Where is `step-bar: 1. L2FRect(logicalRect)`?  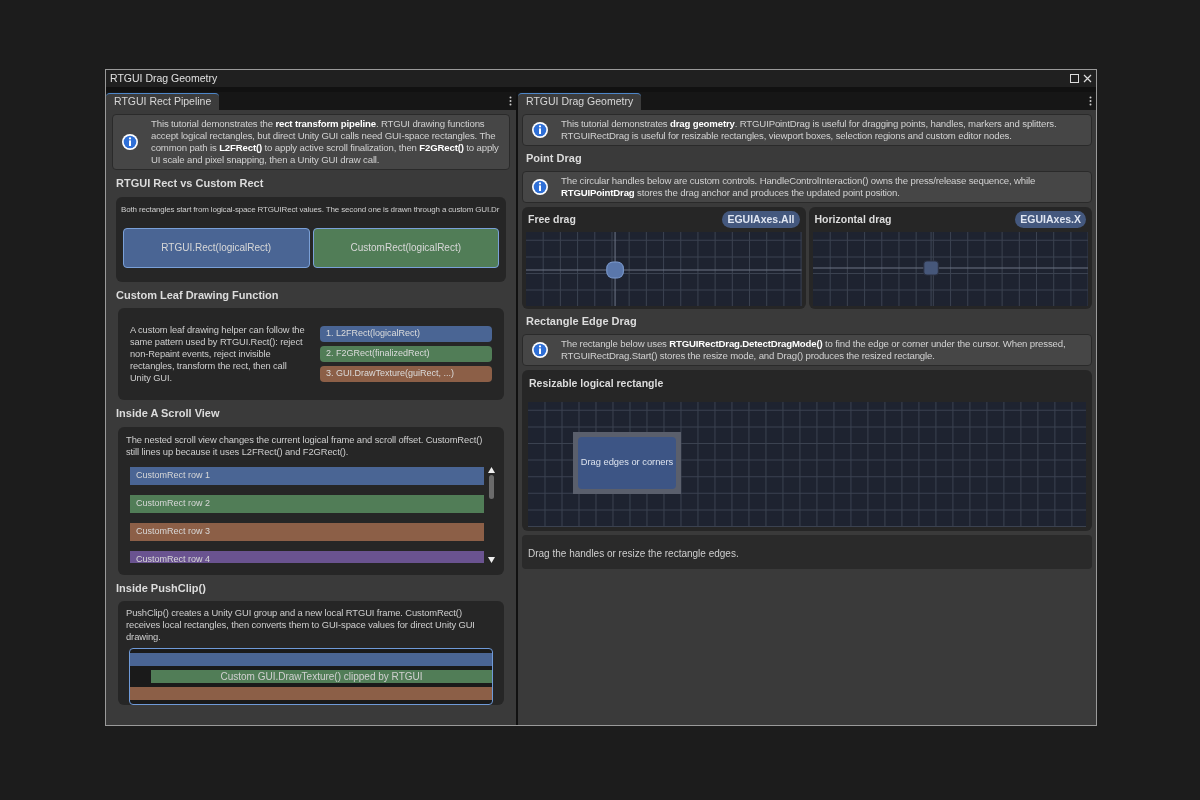
step-bar: 1. L2FRect(logicalRect) is located at coordinates (406, 334).